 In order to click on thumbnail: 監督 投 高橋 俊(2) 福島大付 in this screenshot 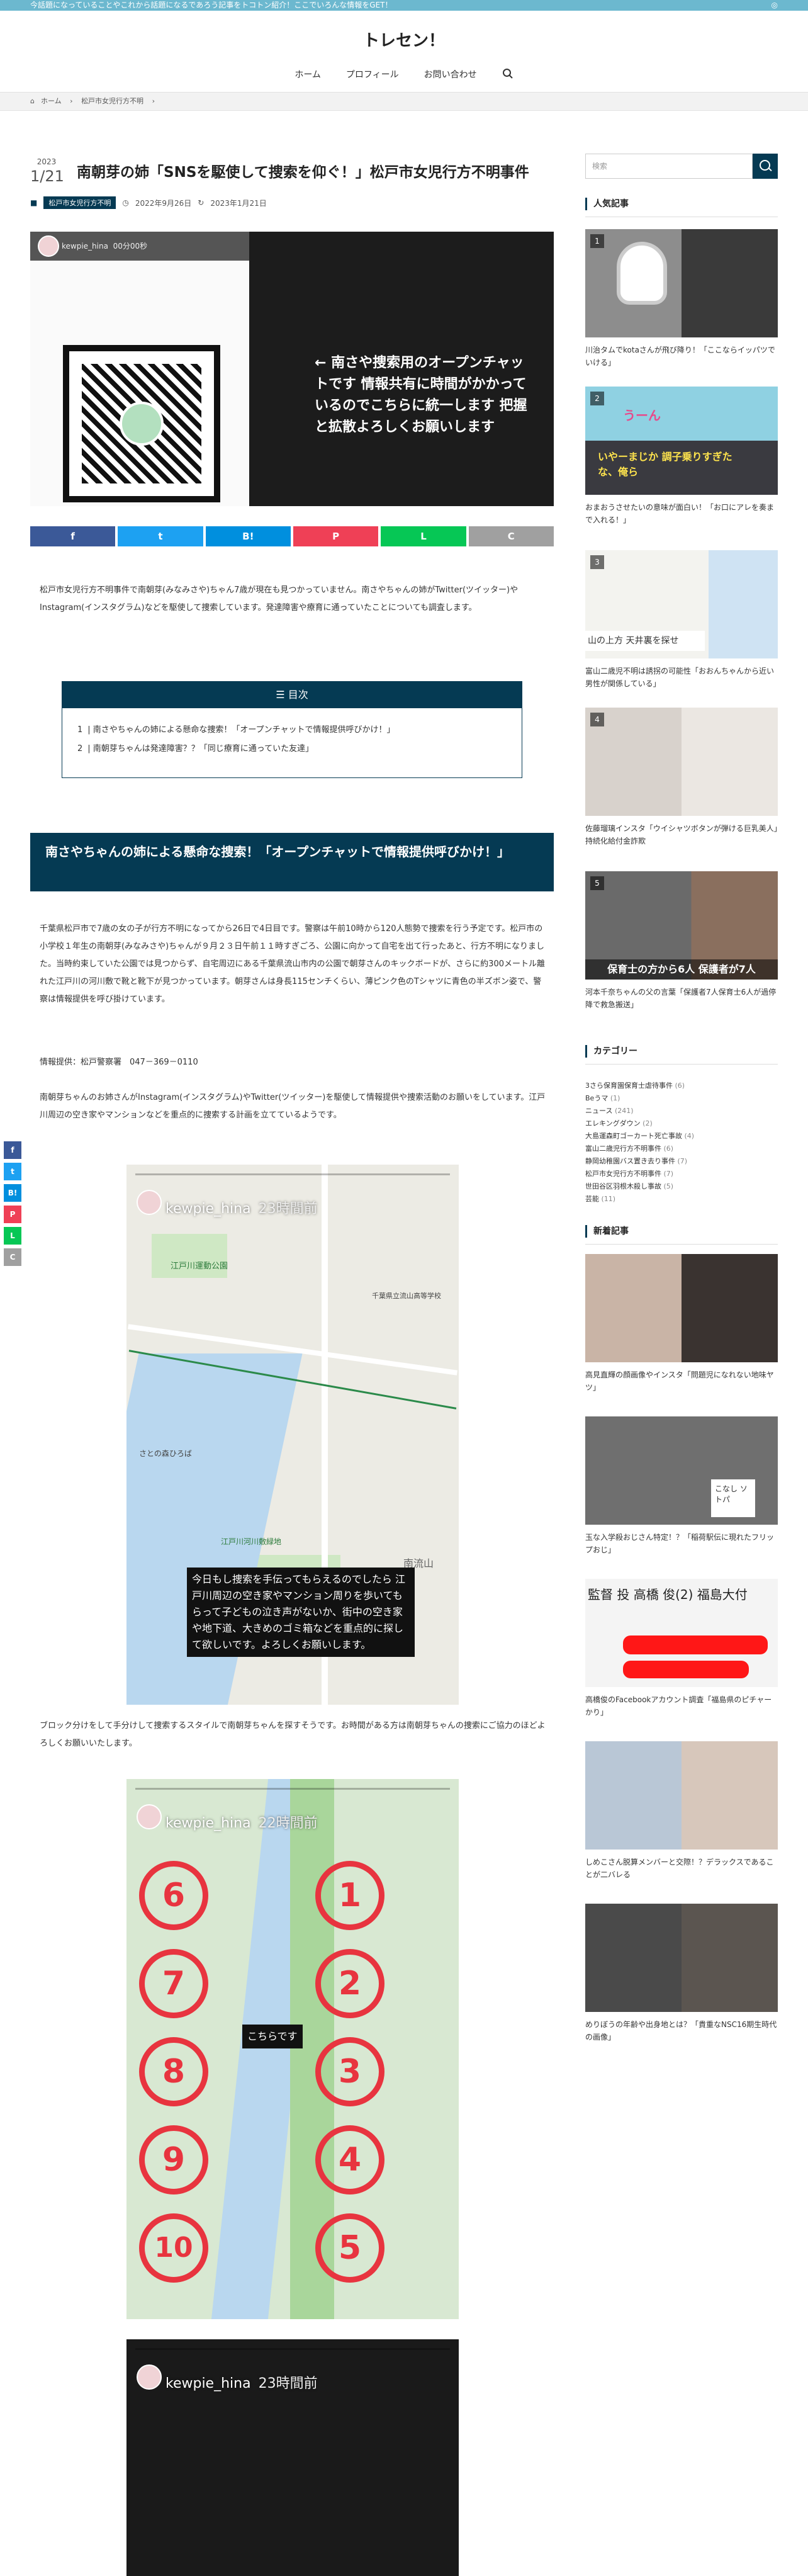, I will do `click(681, 1633)`.